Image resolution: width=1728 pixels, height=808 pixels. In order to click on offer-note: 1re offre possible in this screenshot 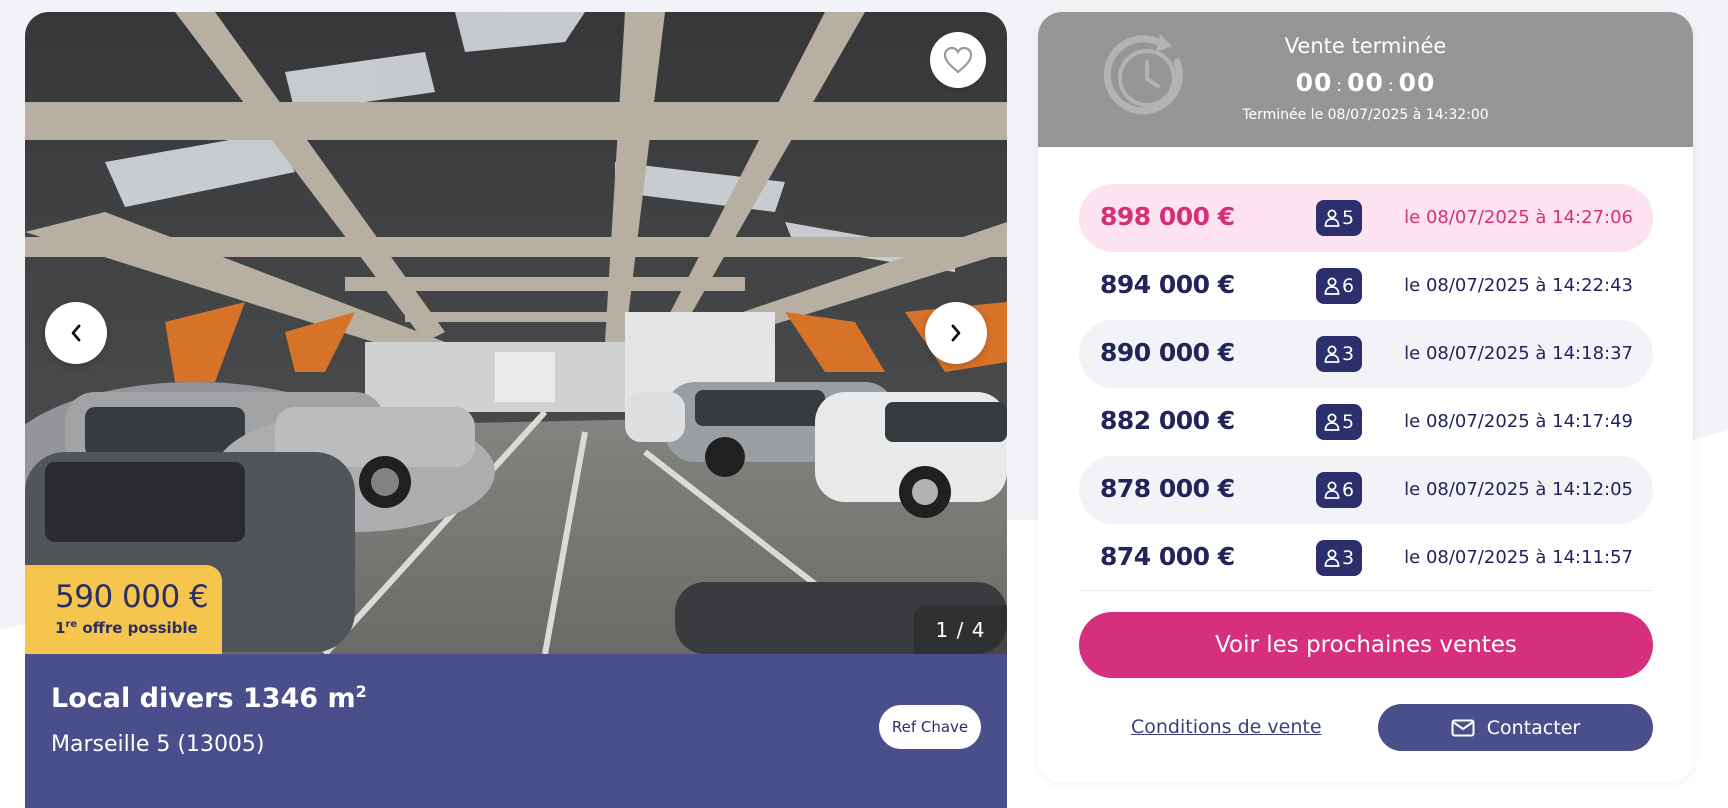, I will do `click(138, 628)`.